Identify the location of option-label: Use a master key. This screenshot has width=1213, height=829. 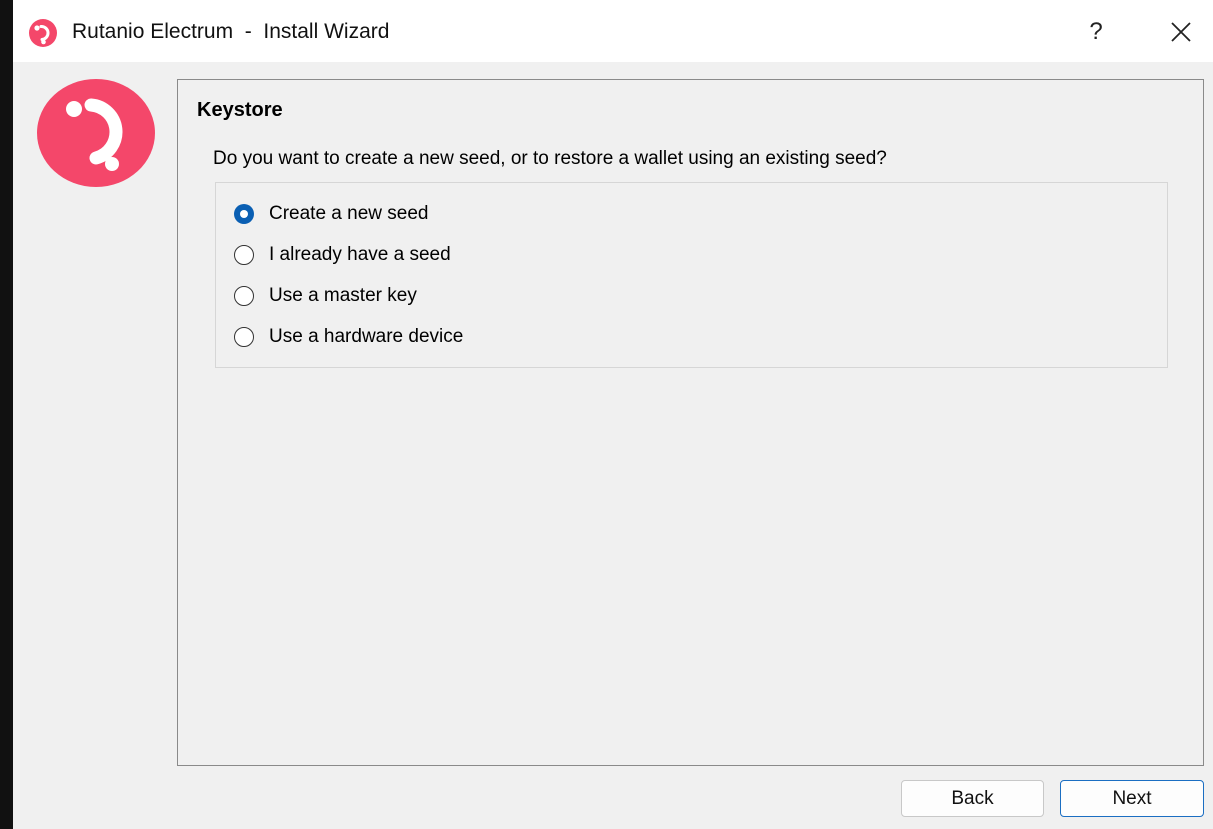
(343, 295).